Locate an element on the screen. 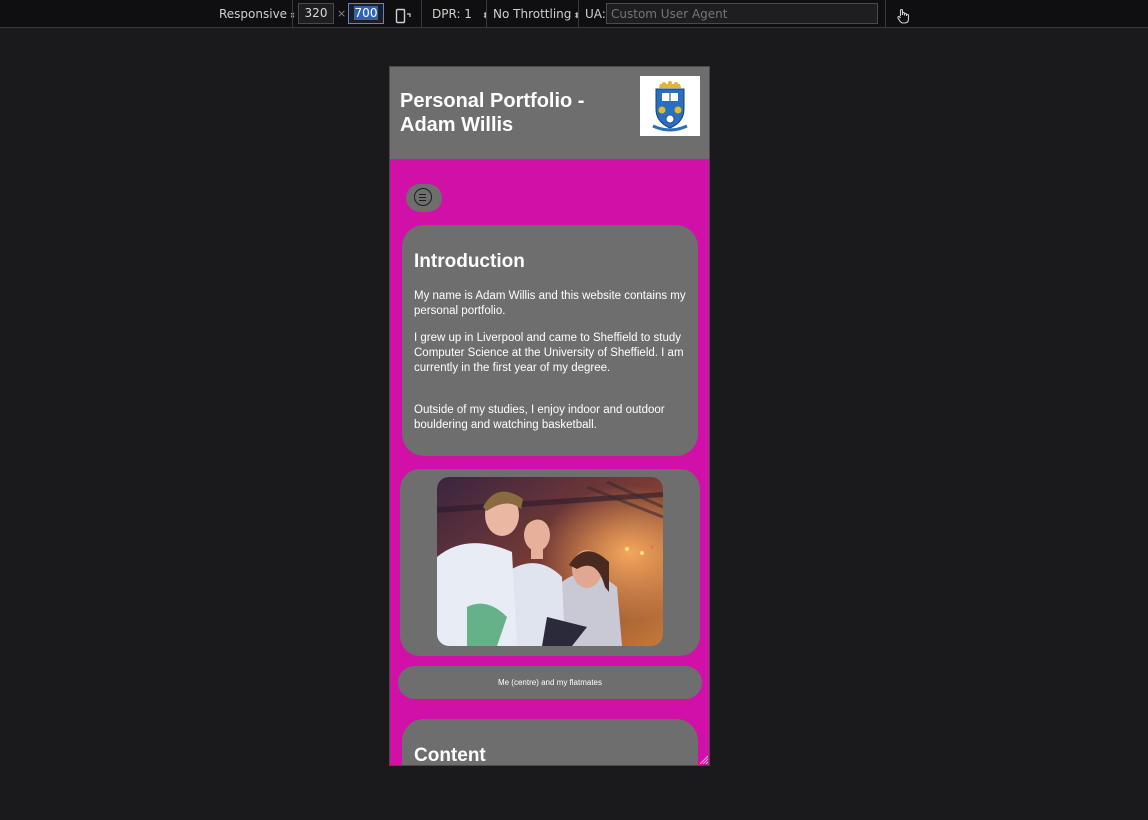  throttling-label: No Throttling is located at coordinates (532, 14).